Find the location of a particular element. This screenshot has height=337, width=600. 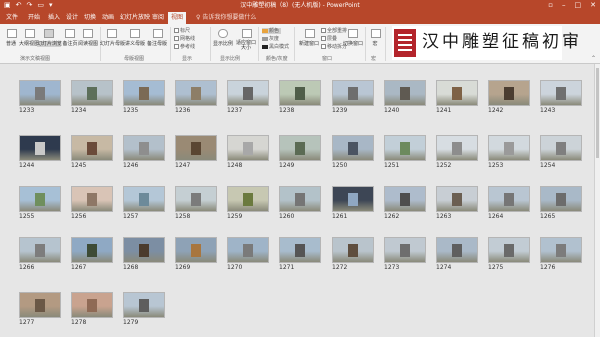

slide-thumbnail: 1263 is located at coordinates (457, 203).